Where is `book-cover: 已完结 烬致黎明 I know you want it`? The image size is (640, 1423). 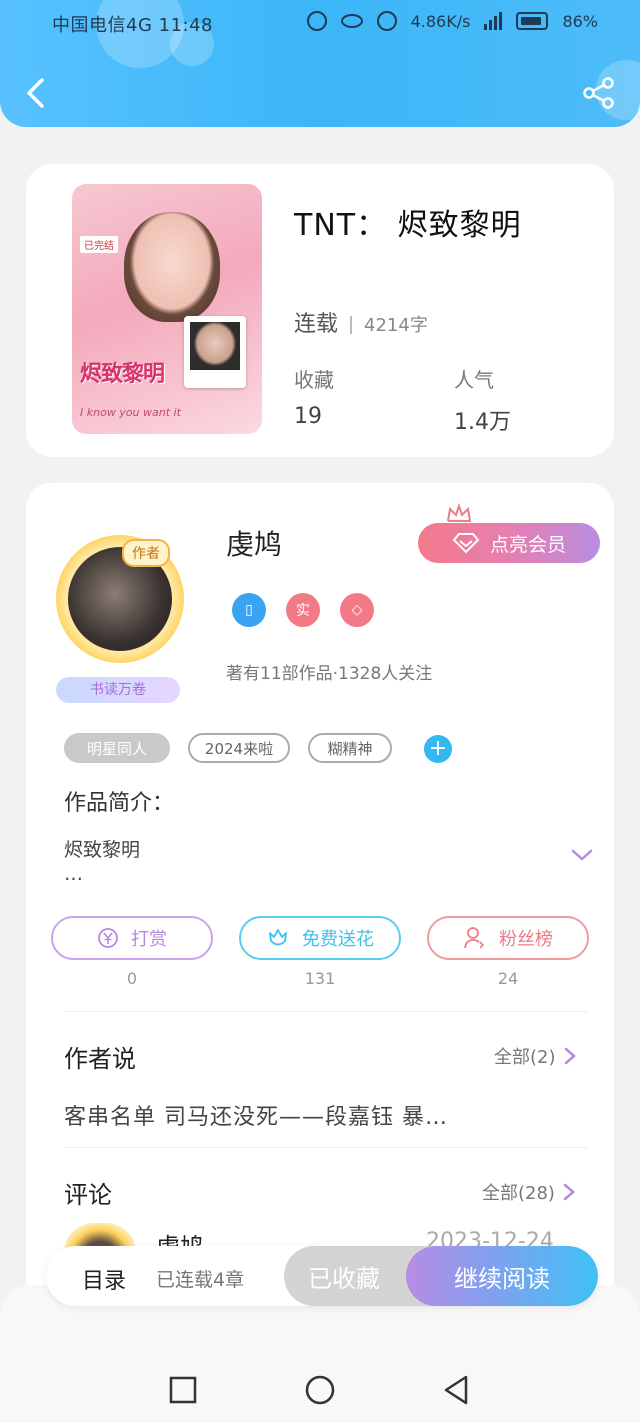 book-cover: 已完结 烬致黎明 I know you want it is located at coordinates (167, 309).